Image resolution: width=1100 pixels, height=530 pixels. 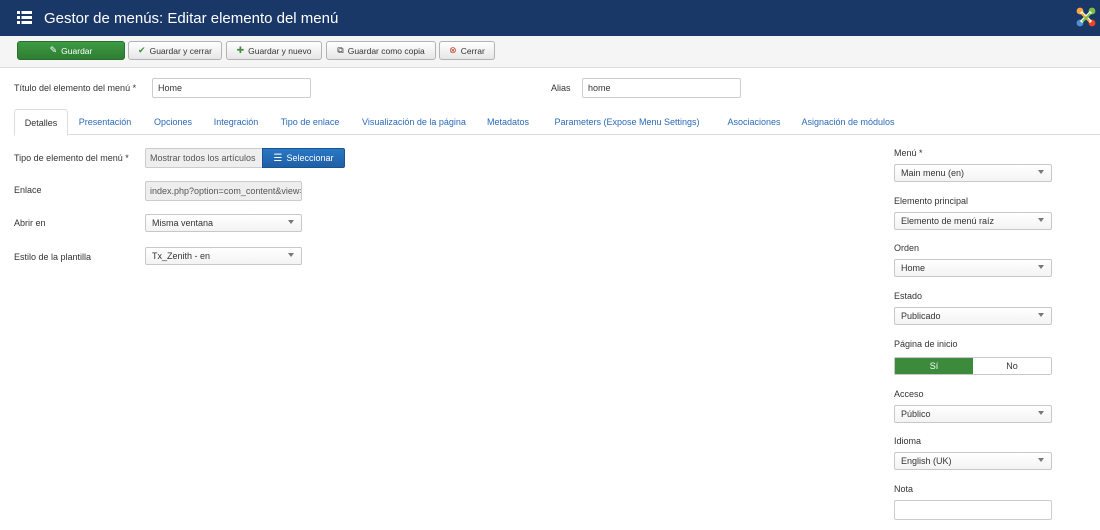 I want to click on note-label: Nota, so click(x=904, y=489).